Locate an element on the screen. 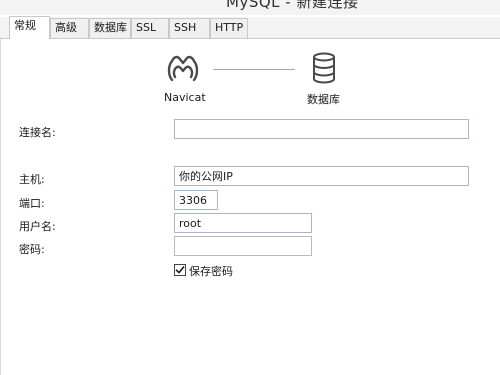 The width and height of the screenshot is (500, 375). navicat-label: Navicat is located at coordinates (185, 97).